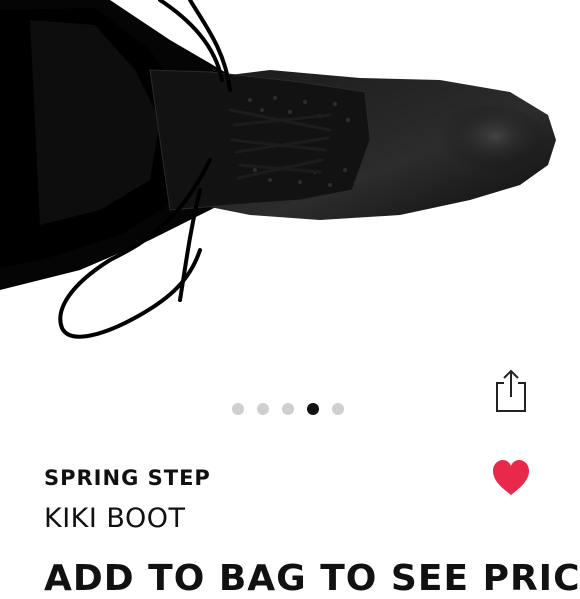  I want to click on heart-icon, so click(511, 477).